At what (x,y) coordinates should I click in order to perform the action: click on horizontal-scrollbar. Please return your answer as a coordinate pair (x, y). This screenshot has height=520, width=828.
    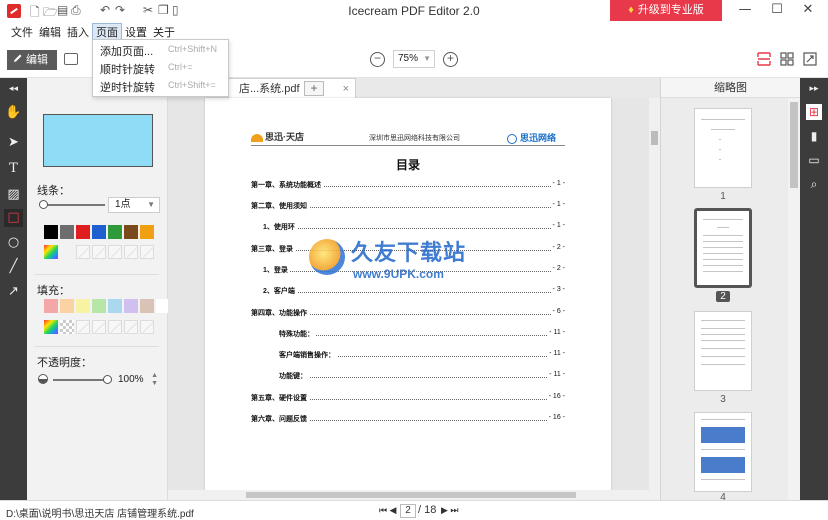
    Looking at the image, I should click on (414, 495).